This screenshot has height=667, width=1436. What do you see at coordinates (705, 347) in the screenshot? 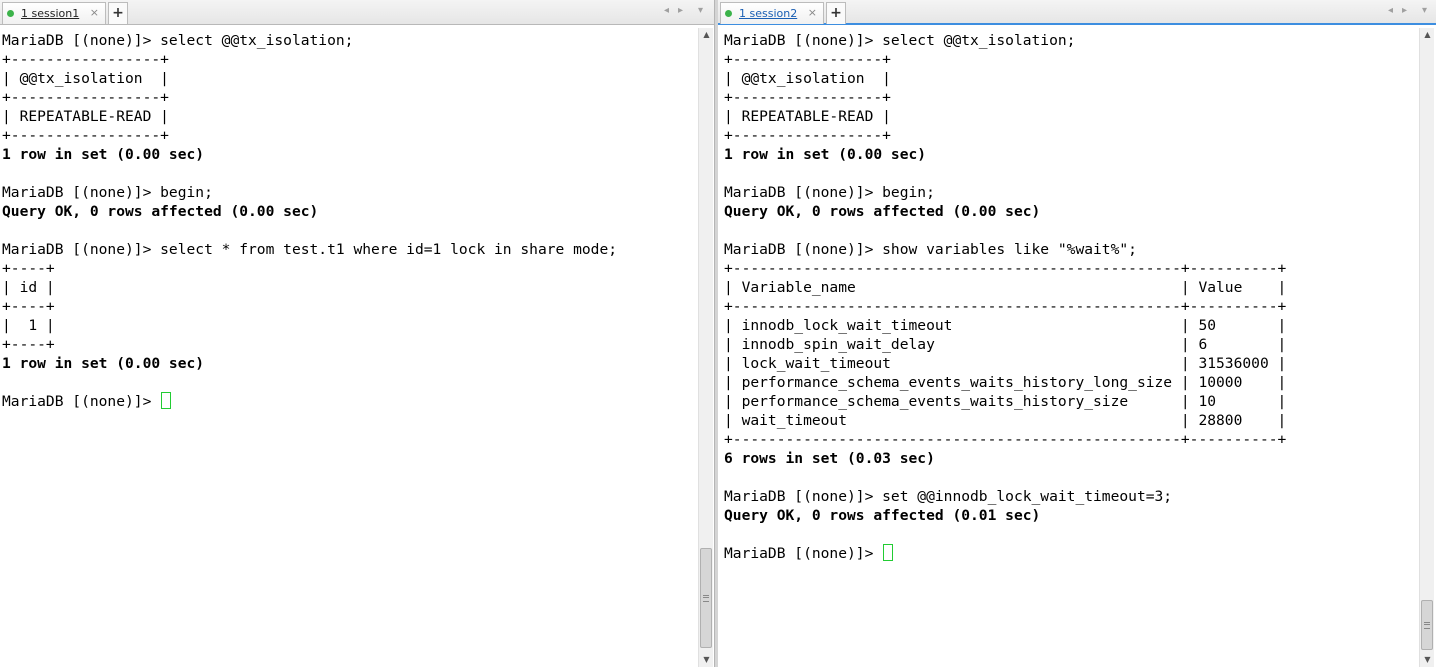
I see `vertical-scrollbar-session1: ▲ ▼` at bounding box center [705, 347].